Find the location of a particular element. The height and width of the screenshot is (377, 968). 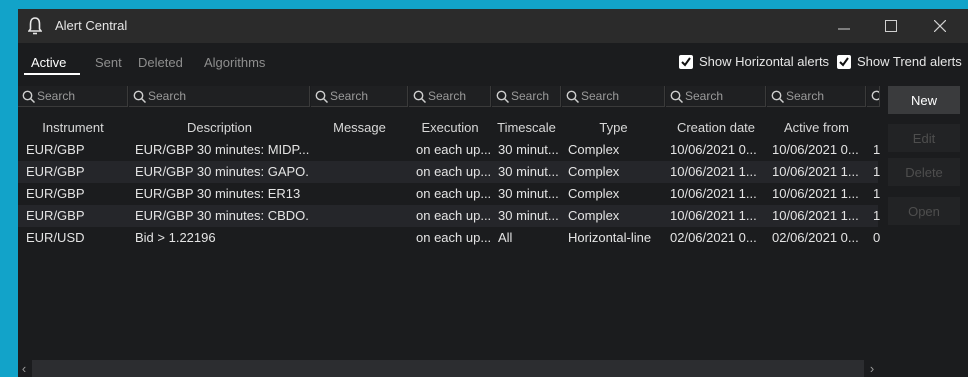

header-timescale: Timescale is located at coordinates (526, 128).